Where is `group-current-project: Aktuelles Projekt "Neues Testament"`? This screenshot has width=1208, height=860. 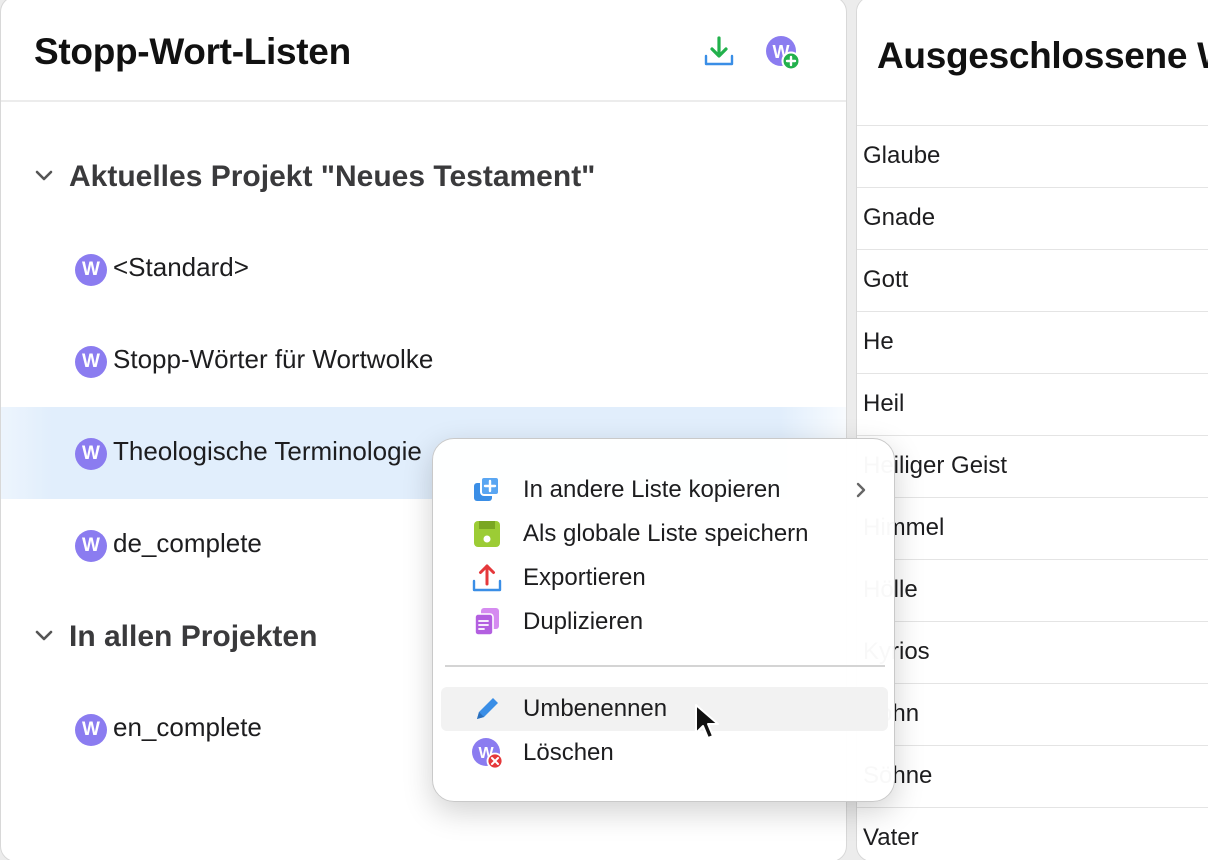
group-current-project: Aktuelles Projekt "Neues Testament" is located at coordinates (423, 176).